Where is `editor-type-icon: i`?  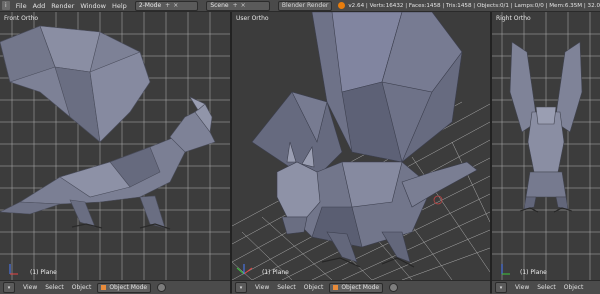
editor-type-icon: i is located at coordinates (6, 5).